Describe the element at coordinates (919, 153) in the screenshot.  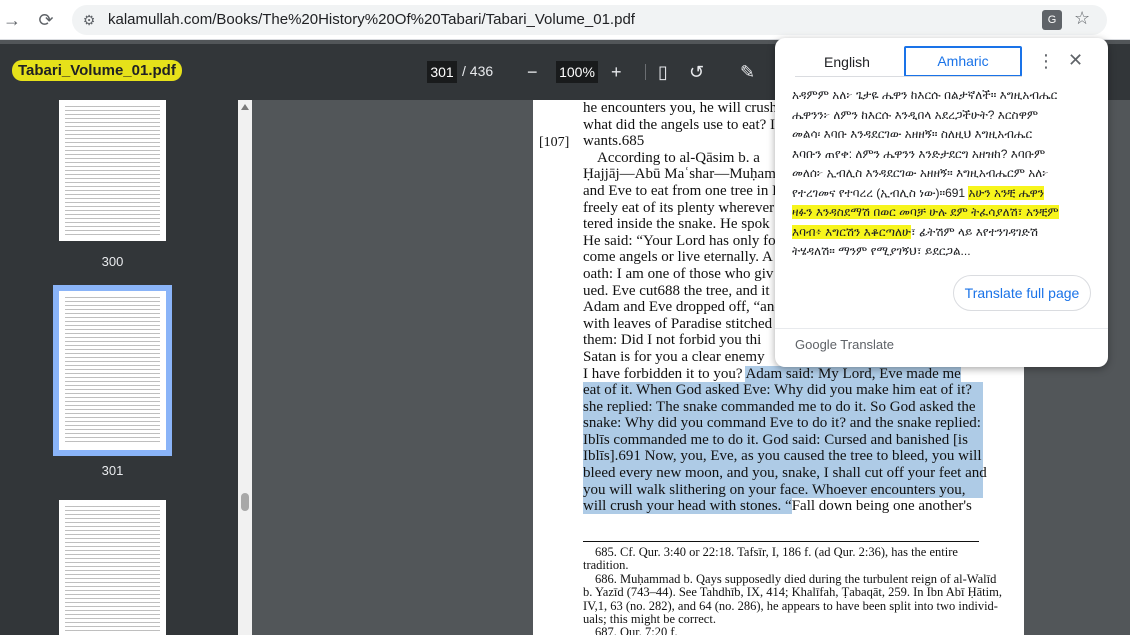
I see `translated-line: እባቡን ጠየቀ: ለምን ሔዋንን እንድታደርግ አዘዝከ? እባቡም` at that location.